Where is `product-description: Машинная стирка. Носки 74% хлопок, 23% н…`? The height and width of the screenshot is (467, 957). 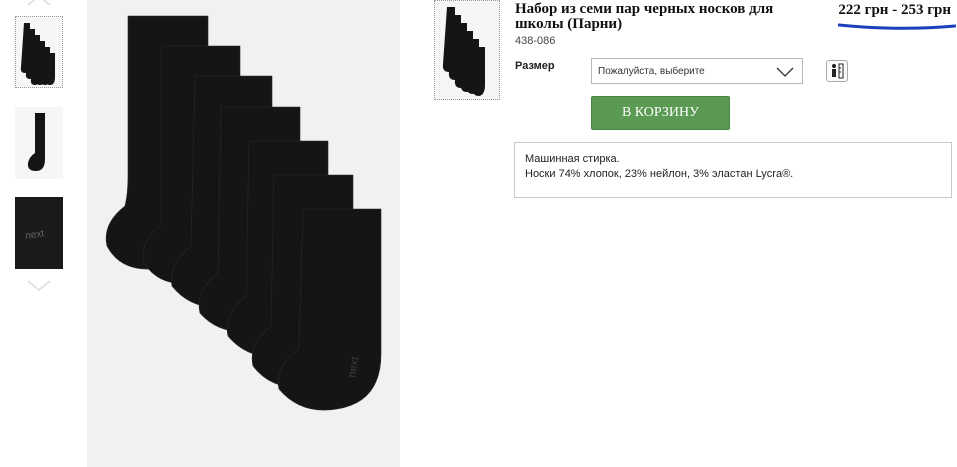 product-description: Машинная стирка. Носки 74% хлопок, 23% н… is located at coordinates (733, 170).